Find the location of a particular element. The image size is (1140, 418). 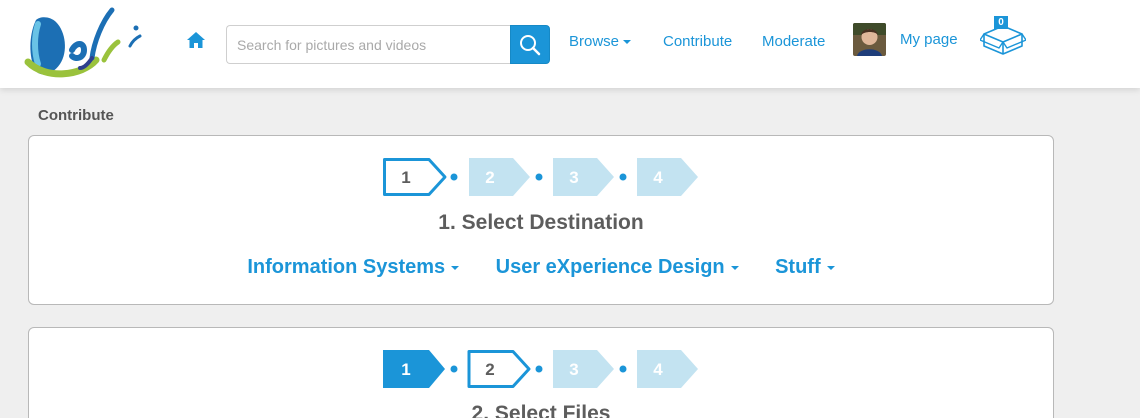

destination-label: Stuff is located at coordinates (798, 267).